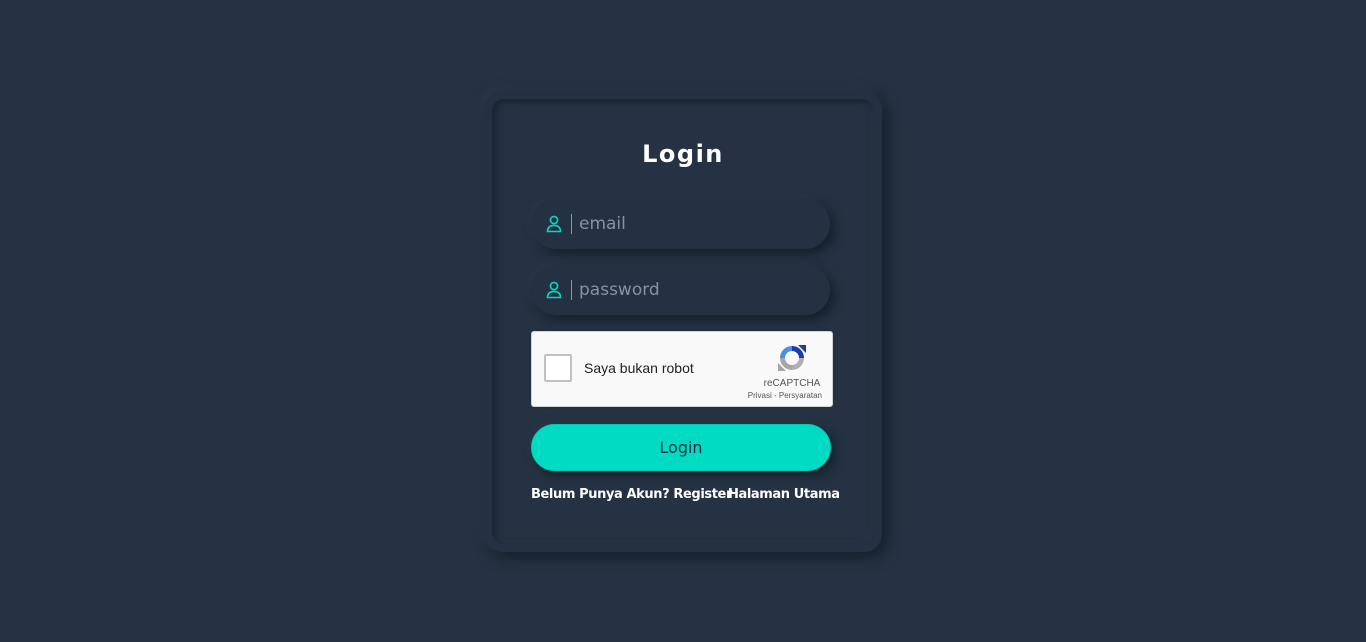 This screenshot has height=642, width=1366. I want to click on email-field-wrapper, so click(680, 224).